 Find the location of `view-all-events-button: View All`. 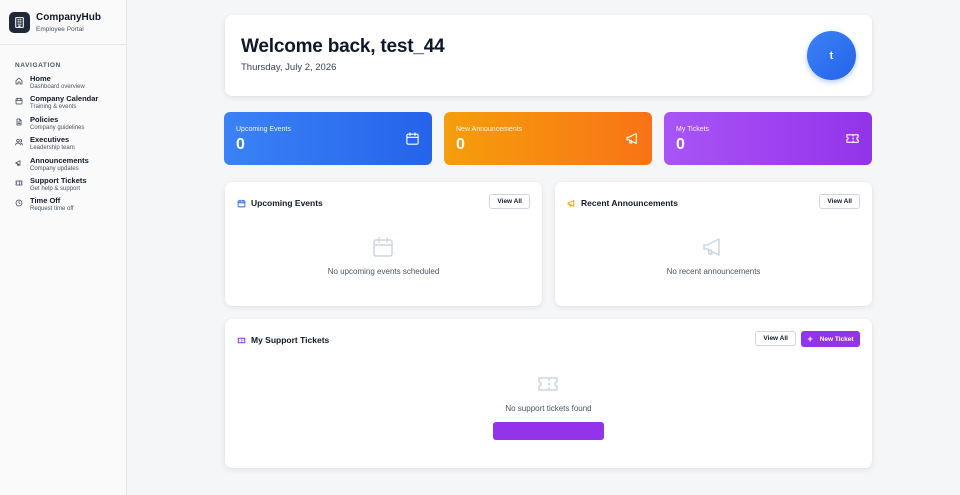

view-all-events-button: View All is located at coordinates (509, 201).